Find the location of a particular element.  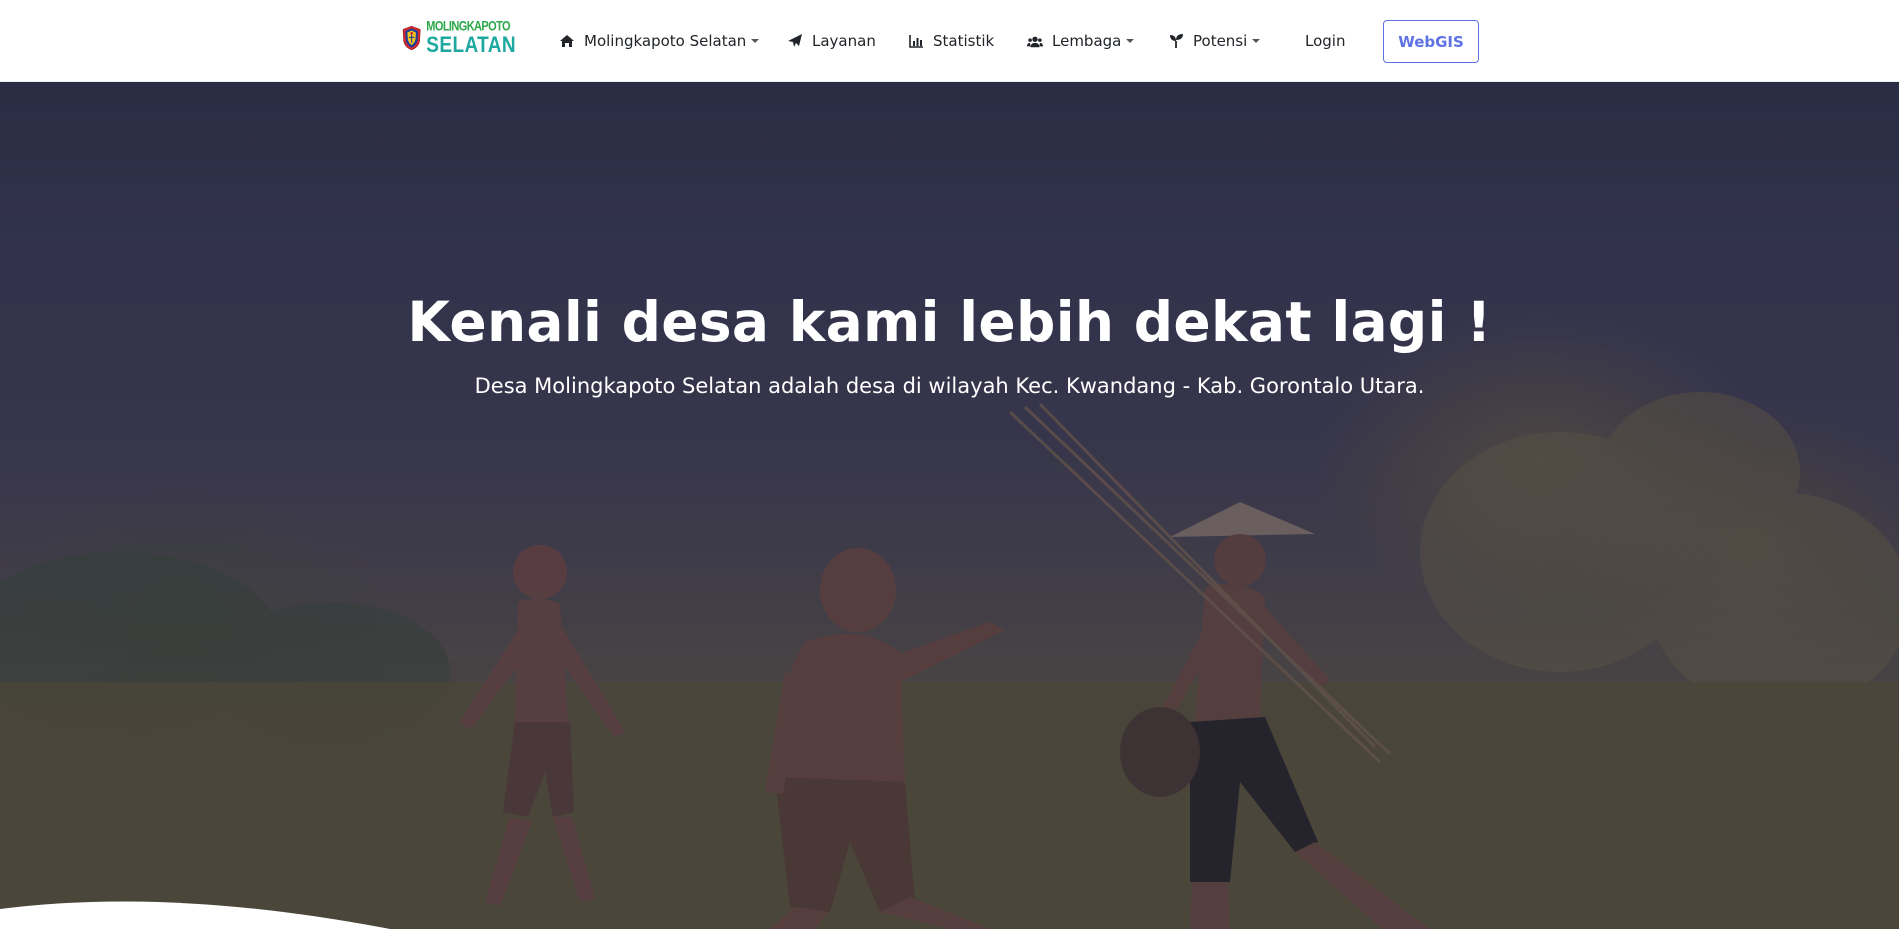

webgis-label: WebGIS is located at coordinates (1431, 41).